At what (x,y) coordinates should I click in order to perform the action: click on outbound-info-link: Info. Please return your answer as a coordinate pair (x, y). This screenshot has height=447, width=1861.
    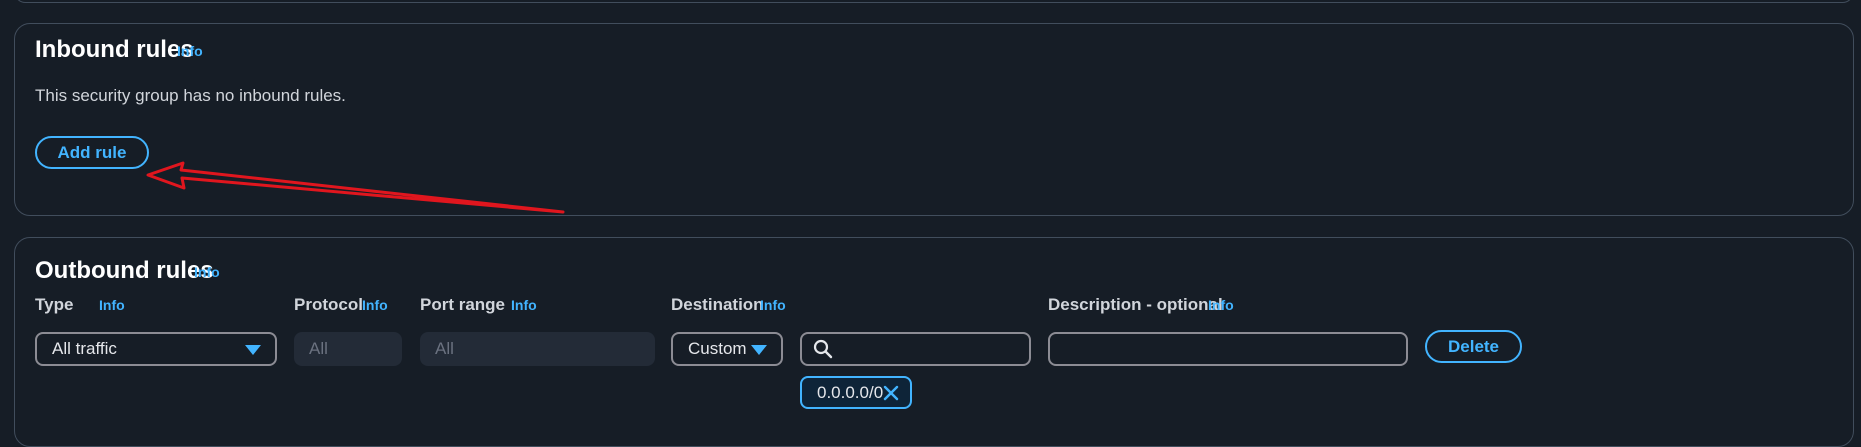
    Looking at the image, I should click on (207, 272).